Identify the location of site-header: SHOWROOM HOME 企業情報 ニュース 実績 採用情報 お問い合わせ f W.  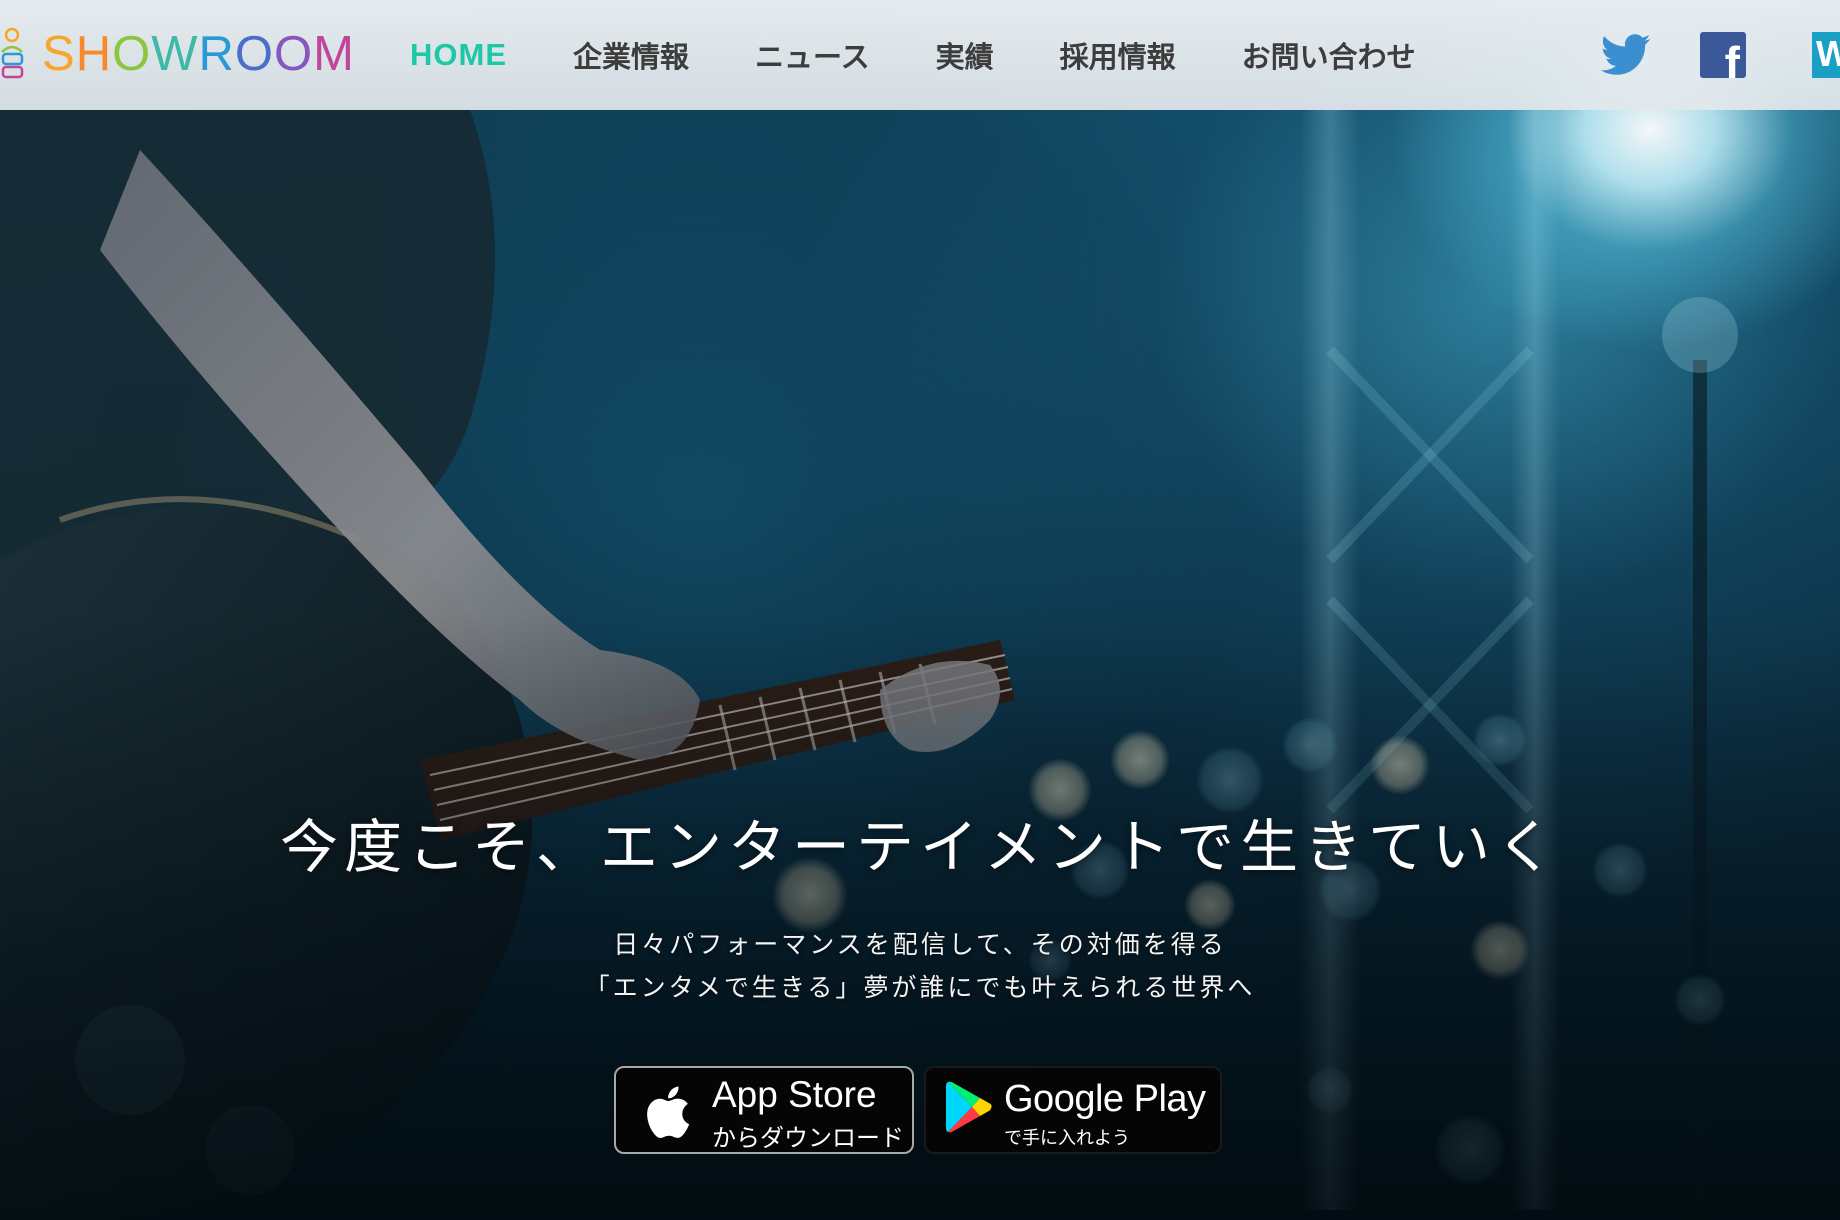
(920, 55).